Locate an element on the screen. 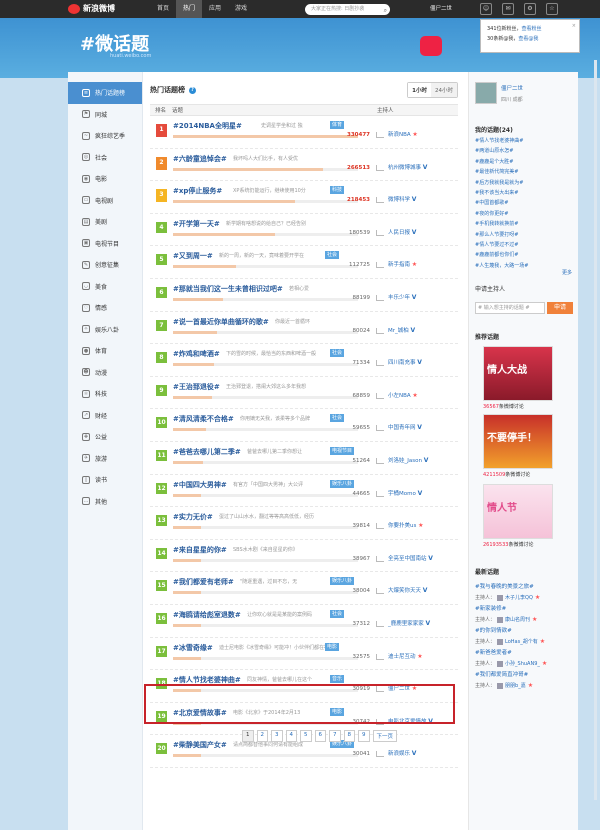 This screenshot has width=600, height=830. more-link: 更多 is located at coordinates (567, 272).